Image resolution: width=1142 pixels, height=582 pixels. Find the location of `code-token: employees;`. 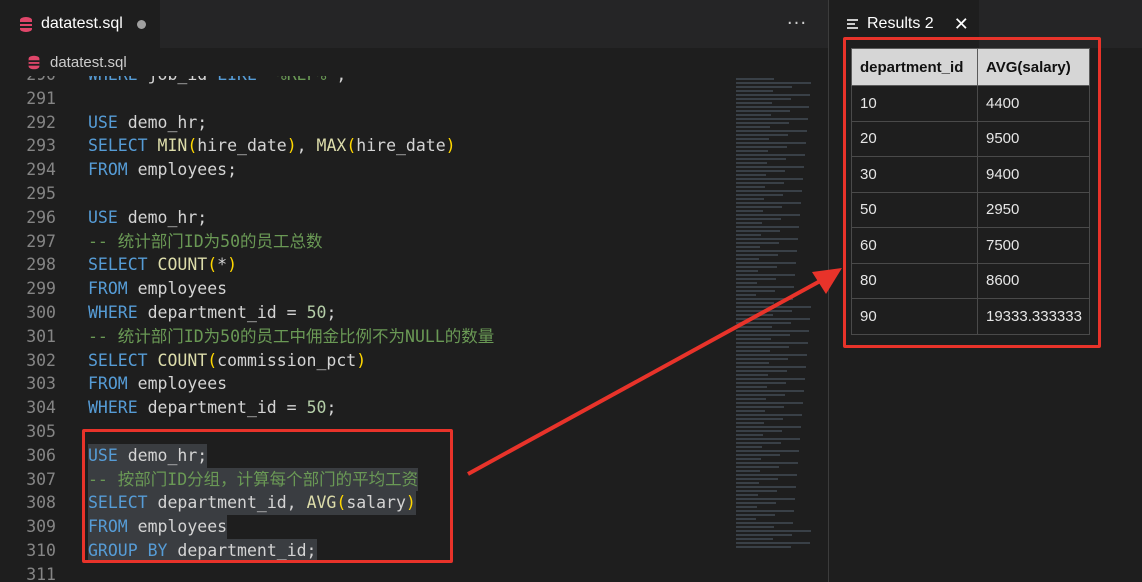

code-token: employees; is located at coordinates (182, 170).